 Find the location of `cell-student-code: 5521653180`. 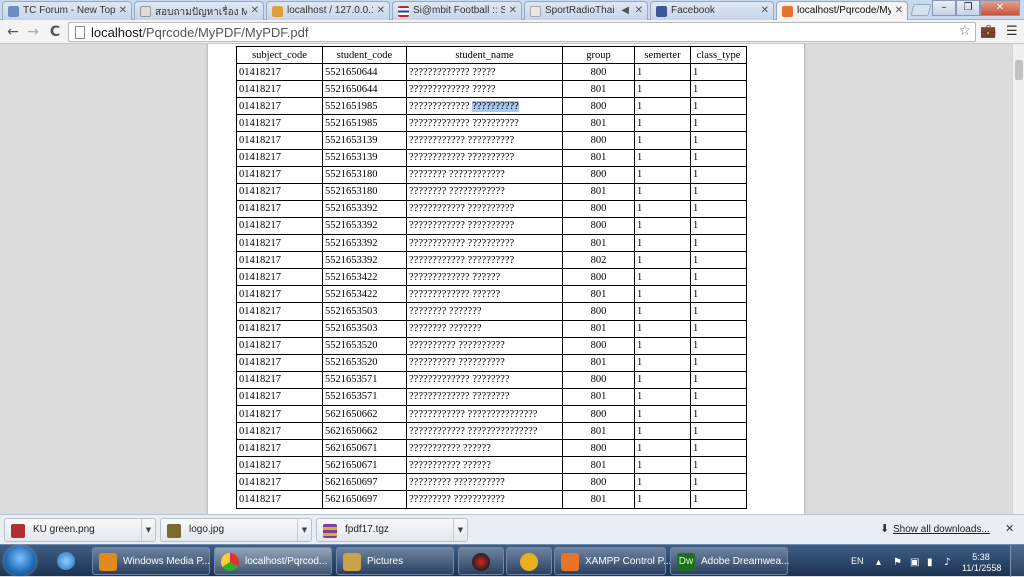

cell-student-code: 5521653180 is located at coordinates (364, 174).